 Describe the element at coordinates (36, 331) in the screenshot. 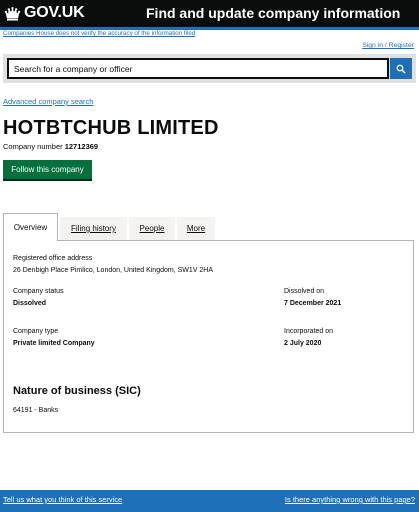

I see `company-type-label: Company type` at that location.